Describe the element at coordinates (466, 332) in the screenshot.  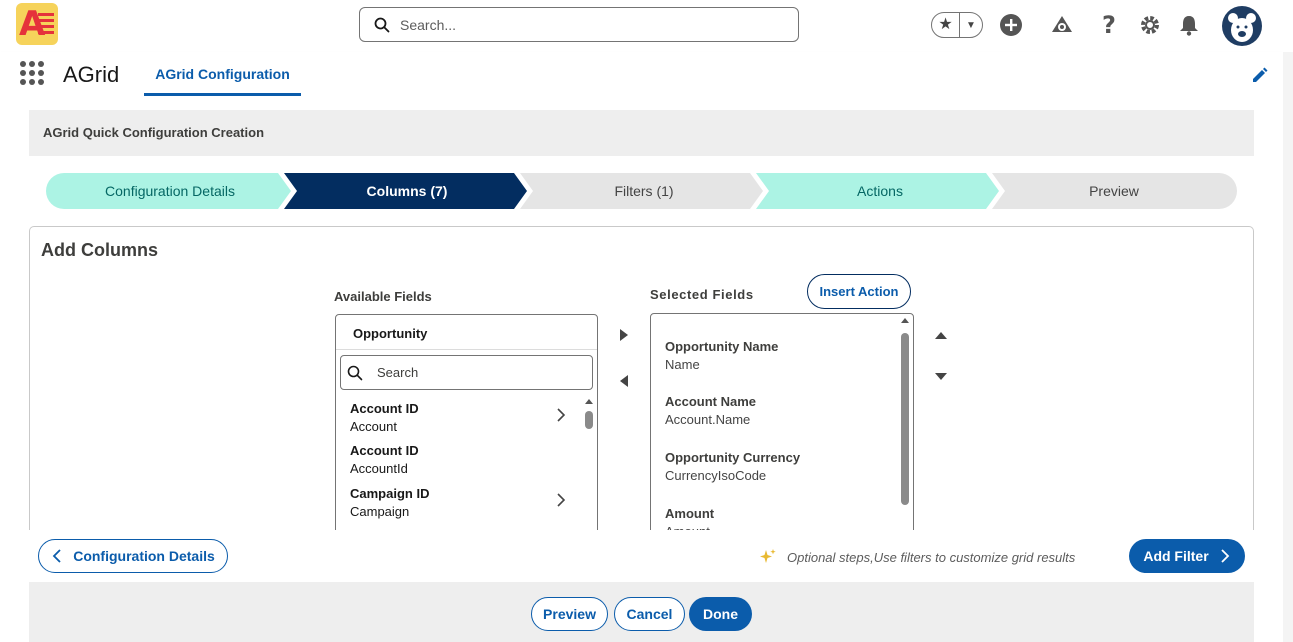
I see `object-header: Opportunity` at that location.